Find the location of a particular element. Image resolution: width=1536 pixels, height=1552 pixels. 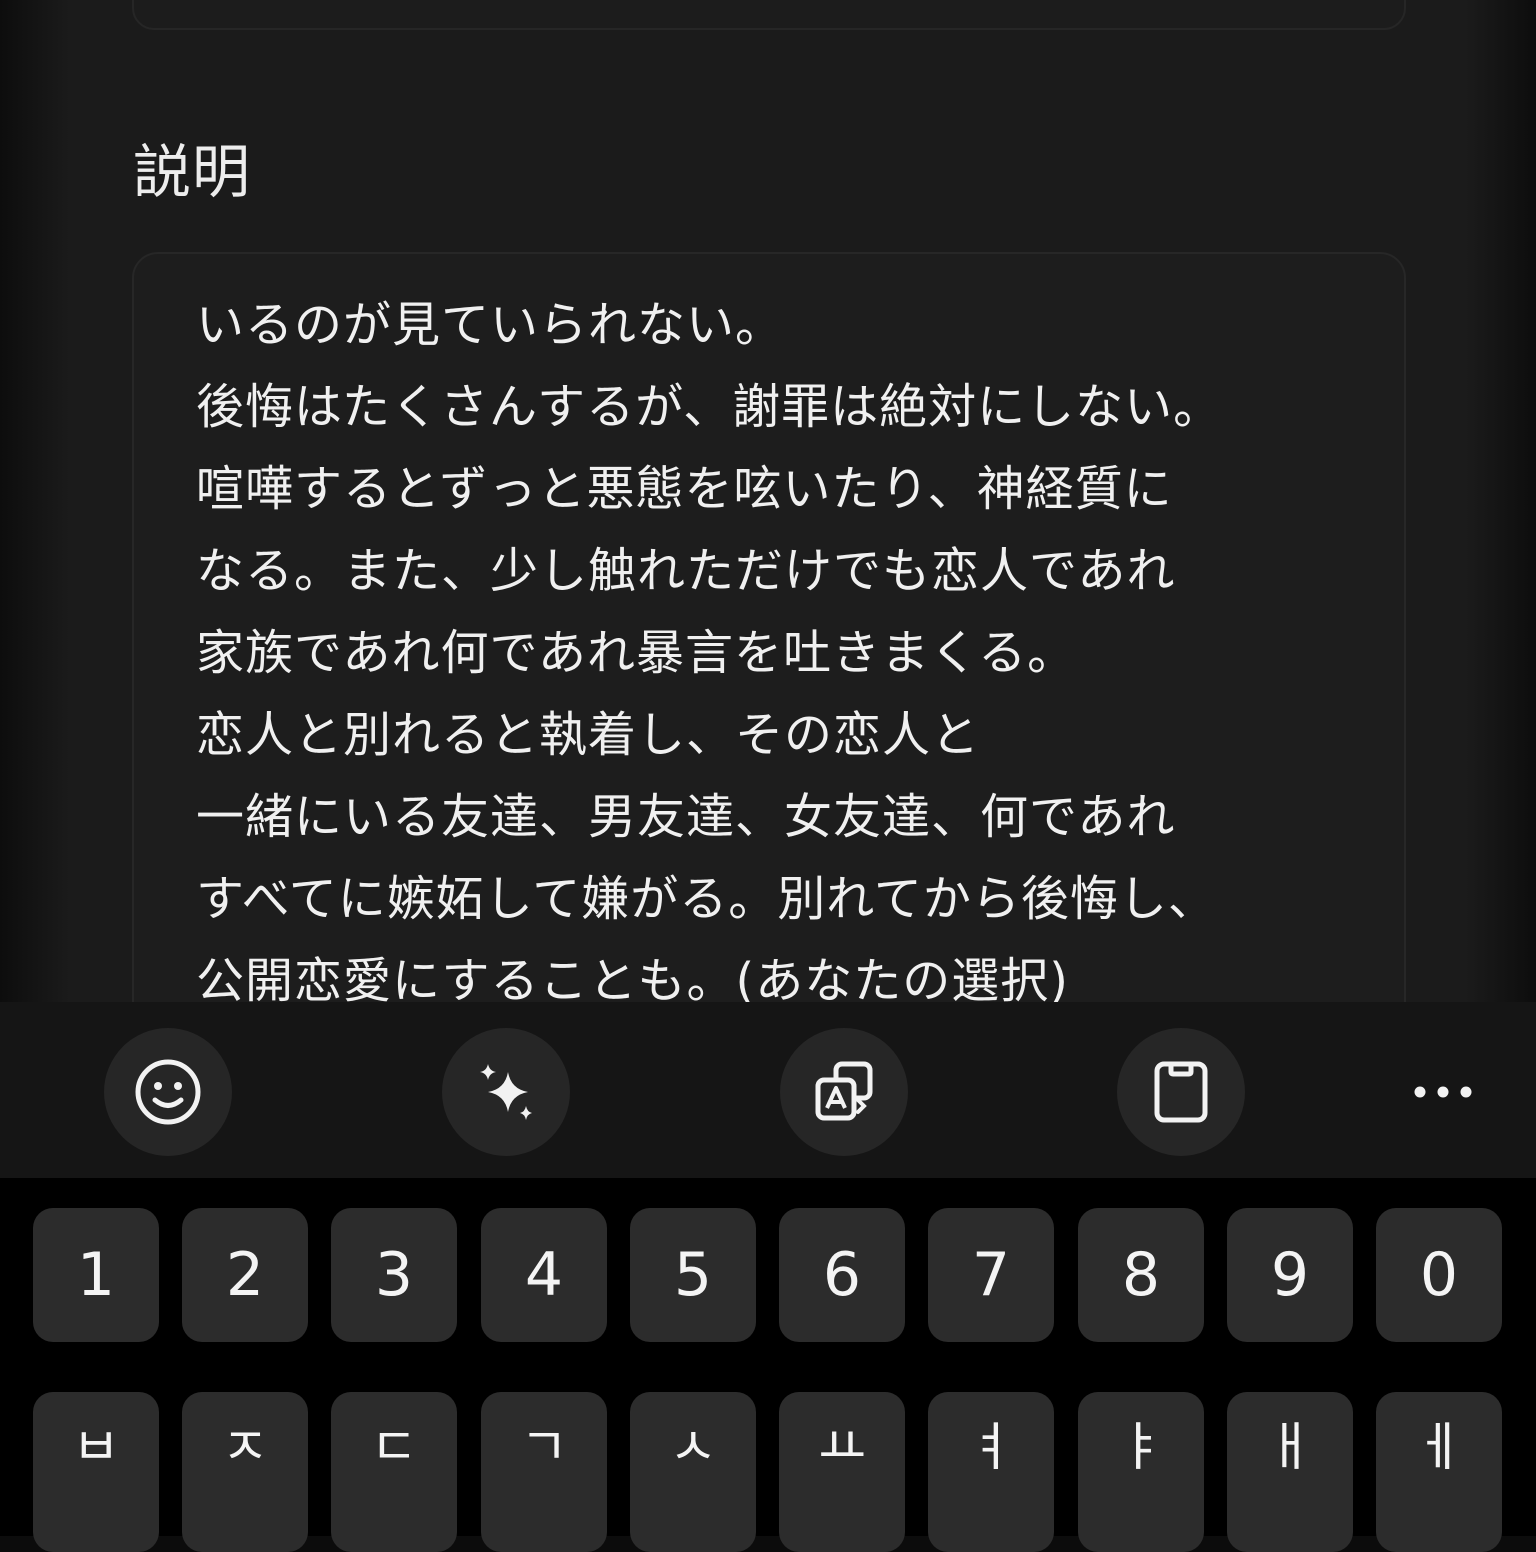

key-ya: ㅑ is located at coordinates (1141, 1472).